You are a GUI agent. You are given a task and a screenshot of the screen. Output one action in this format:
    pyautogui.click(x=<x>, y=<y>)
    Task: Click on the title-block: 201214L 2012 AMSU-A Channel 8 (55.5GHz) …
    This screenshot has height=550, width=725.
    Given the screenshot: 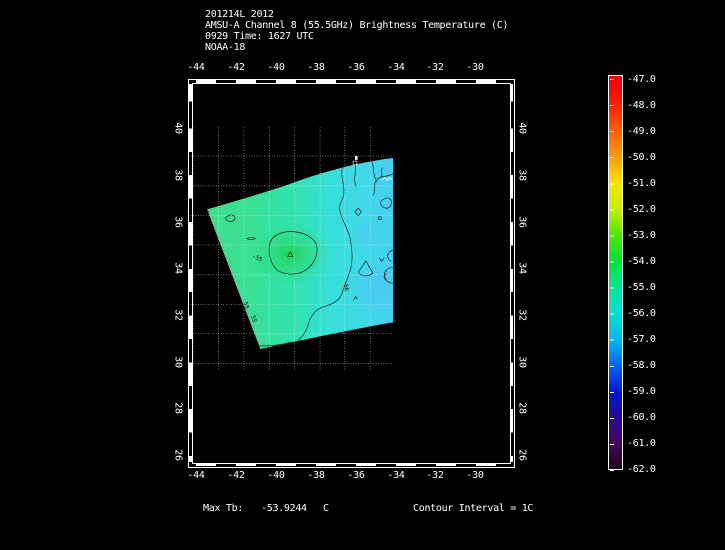 What is the action you would take?
    pyautogui.click(x=357, y=31)
    